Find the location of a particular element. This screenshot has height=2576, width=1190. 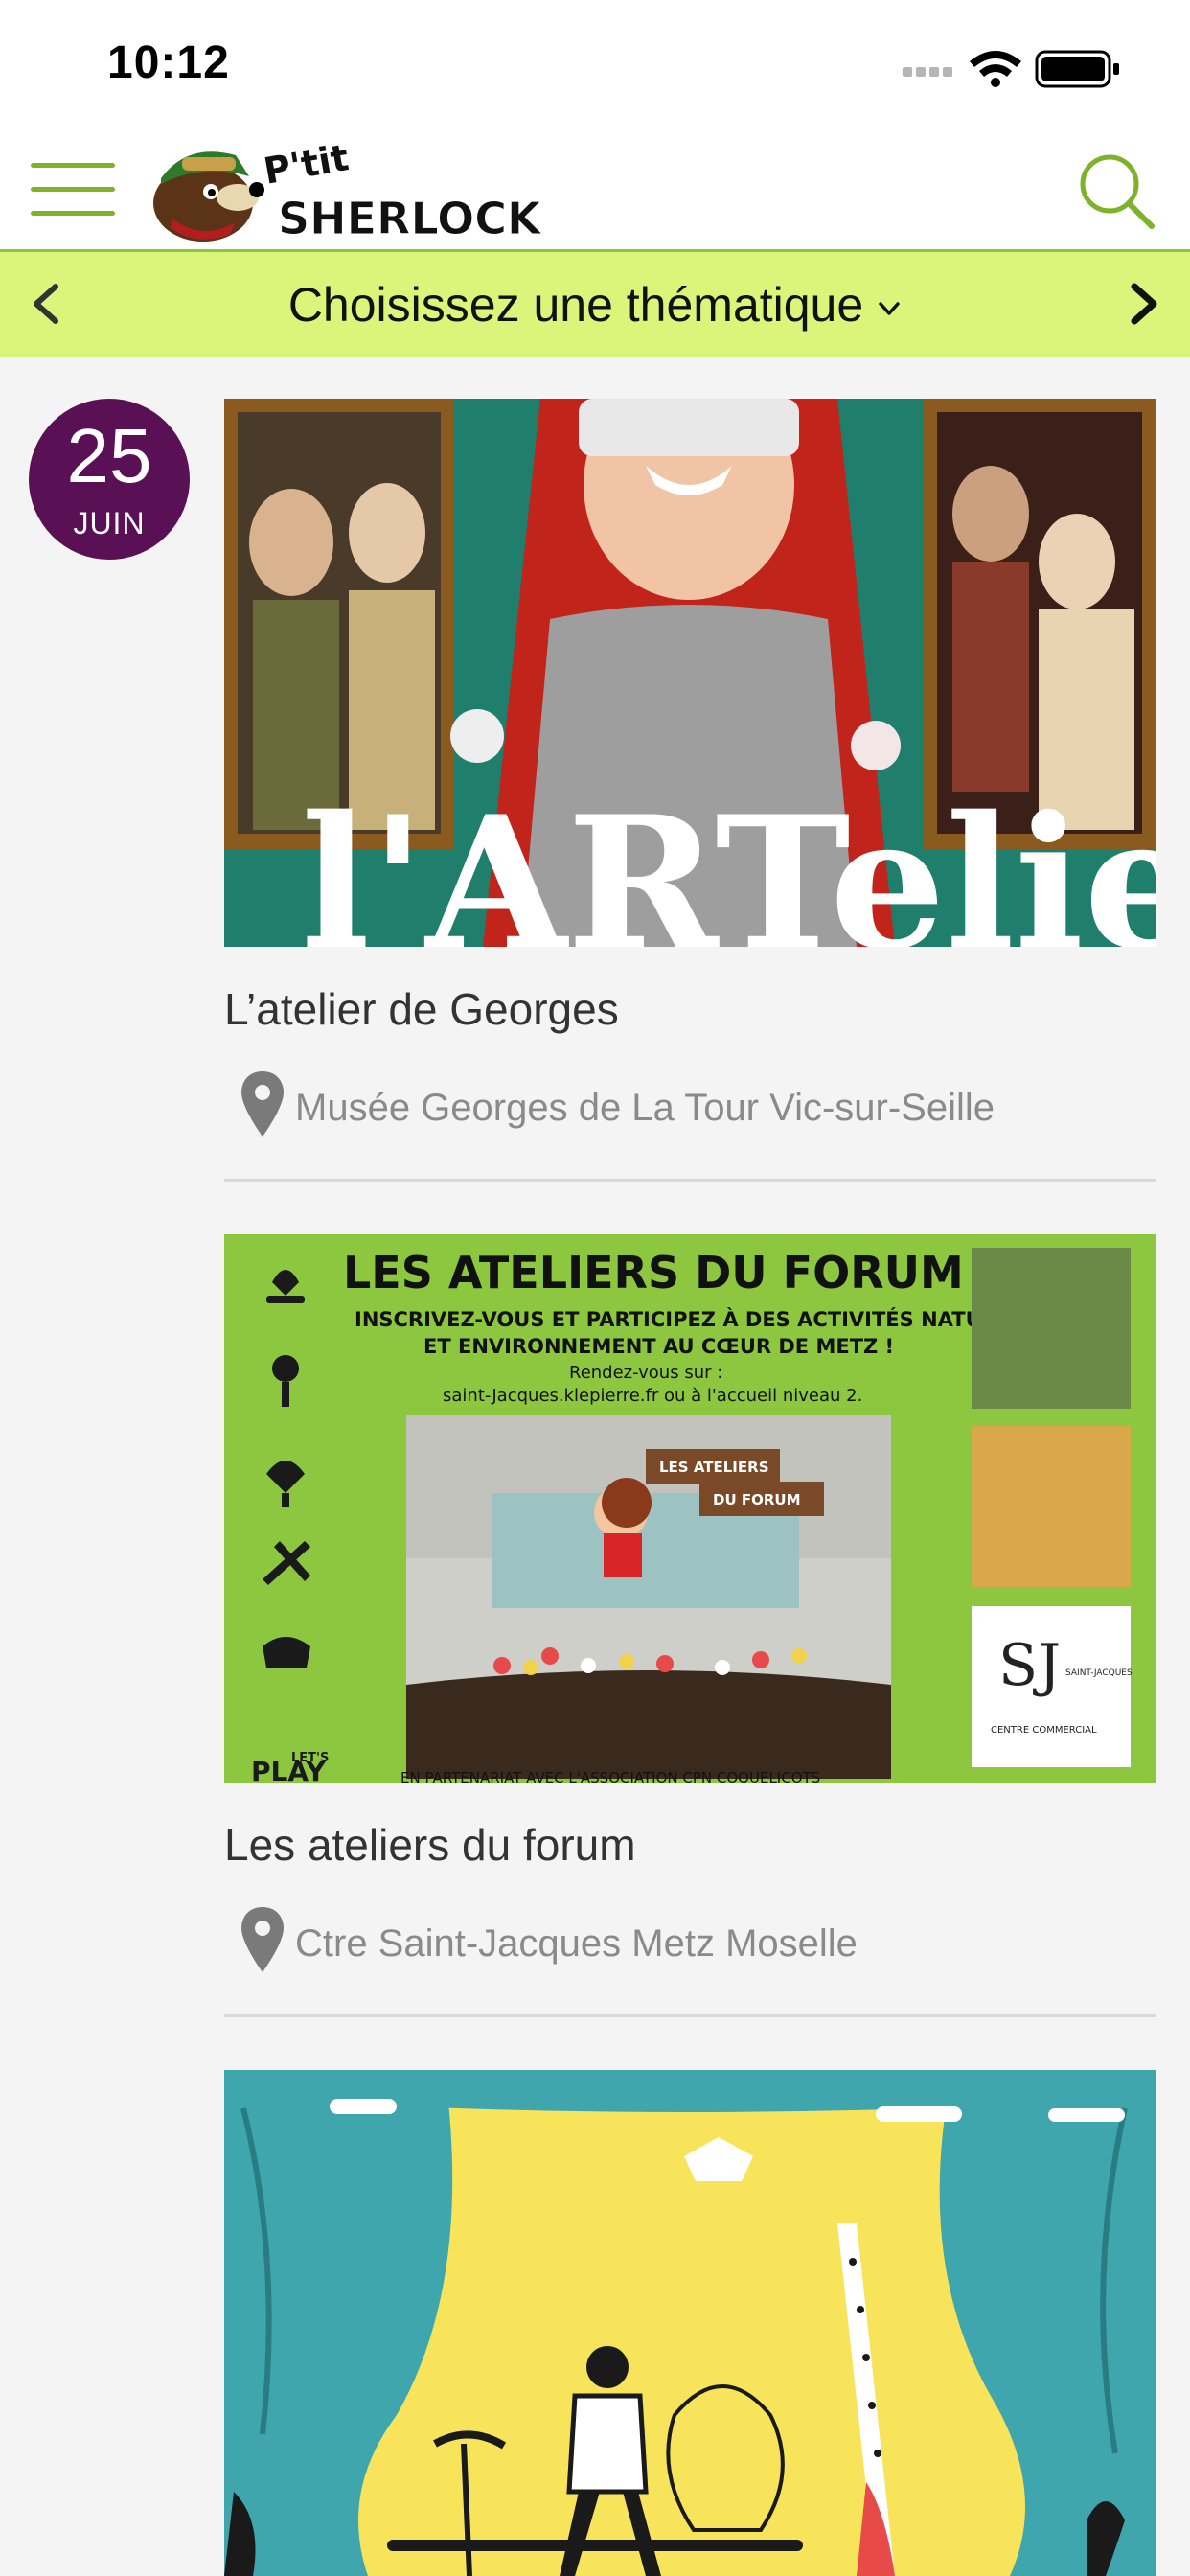

brand-name: SAINT-JACQUES is located at coordinates (1099, 1673).